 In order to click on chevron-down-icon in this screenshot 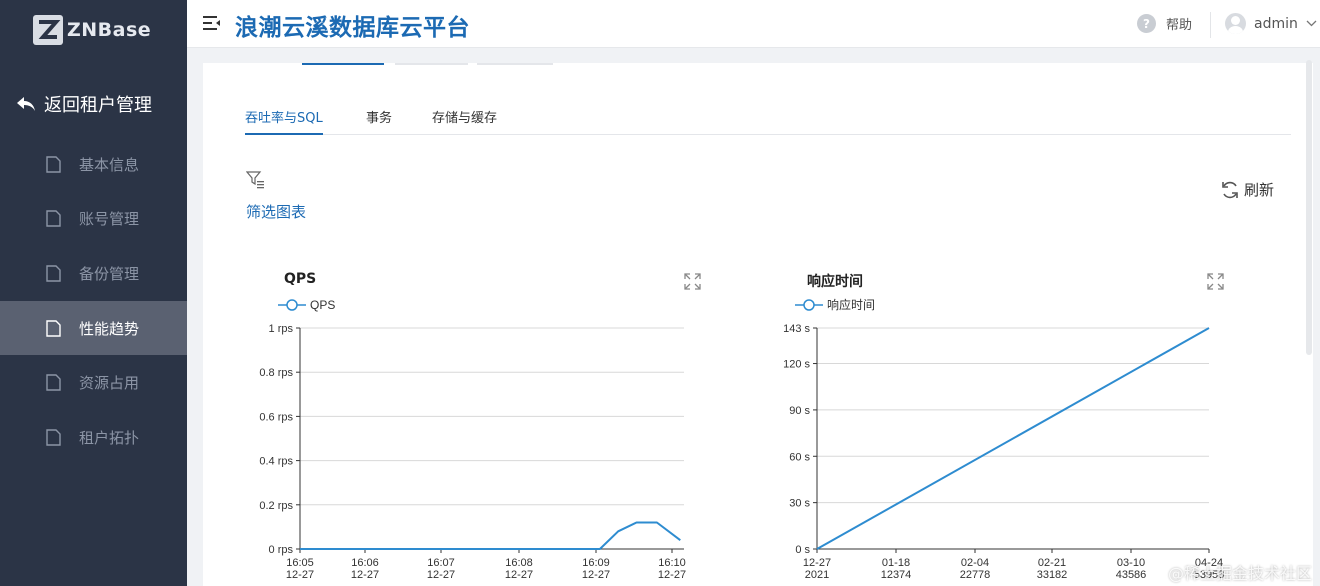, I will do `click(1311, 23)`.